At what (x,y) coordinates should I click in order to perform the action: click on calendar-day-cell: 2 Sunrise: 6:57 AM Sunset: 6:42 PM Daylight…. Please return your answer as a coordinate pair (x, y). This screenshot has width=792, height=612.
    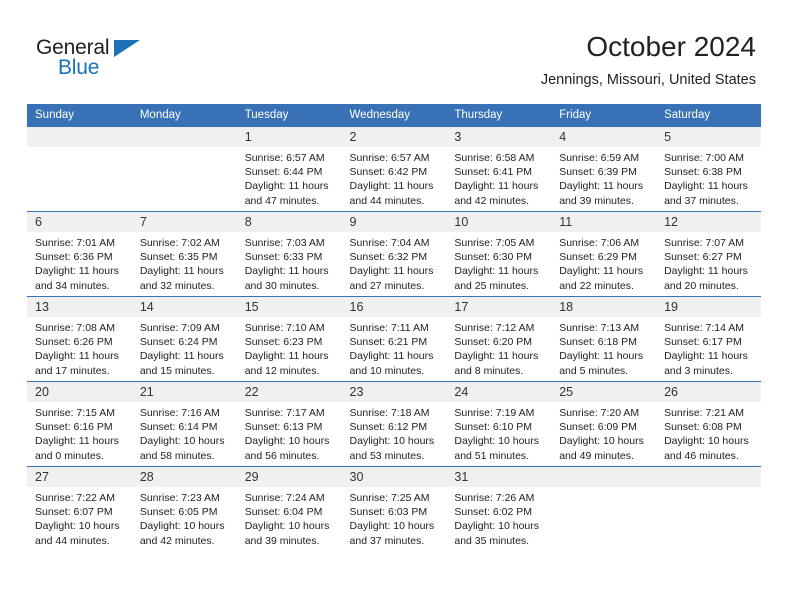
    Looking at the image, I should click on (394, 169).